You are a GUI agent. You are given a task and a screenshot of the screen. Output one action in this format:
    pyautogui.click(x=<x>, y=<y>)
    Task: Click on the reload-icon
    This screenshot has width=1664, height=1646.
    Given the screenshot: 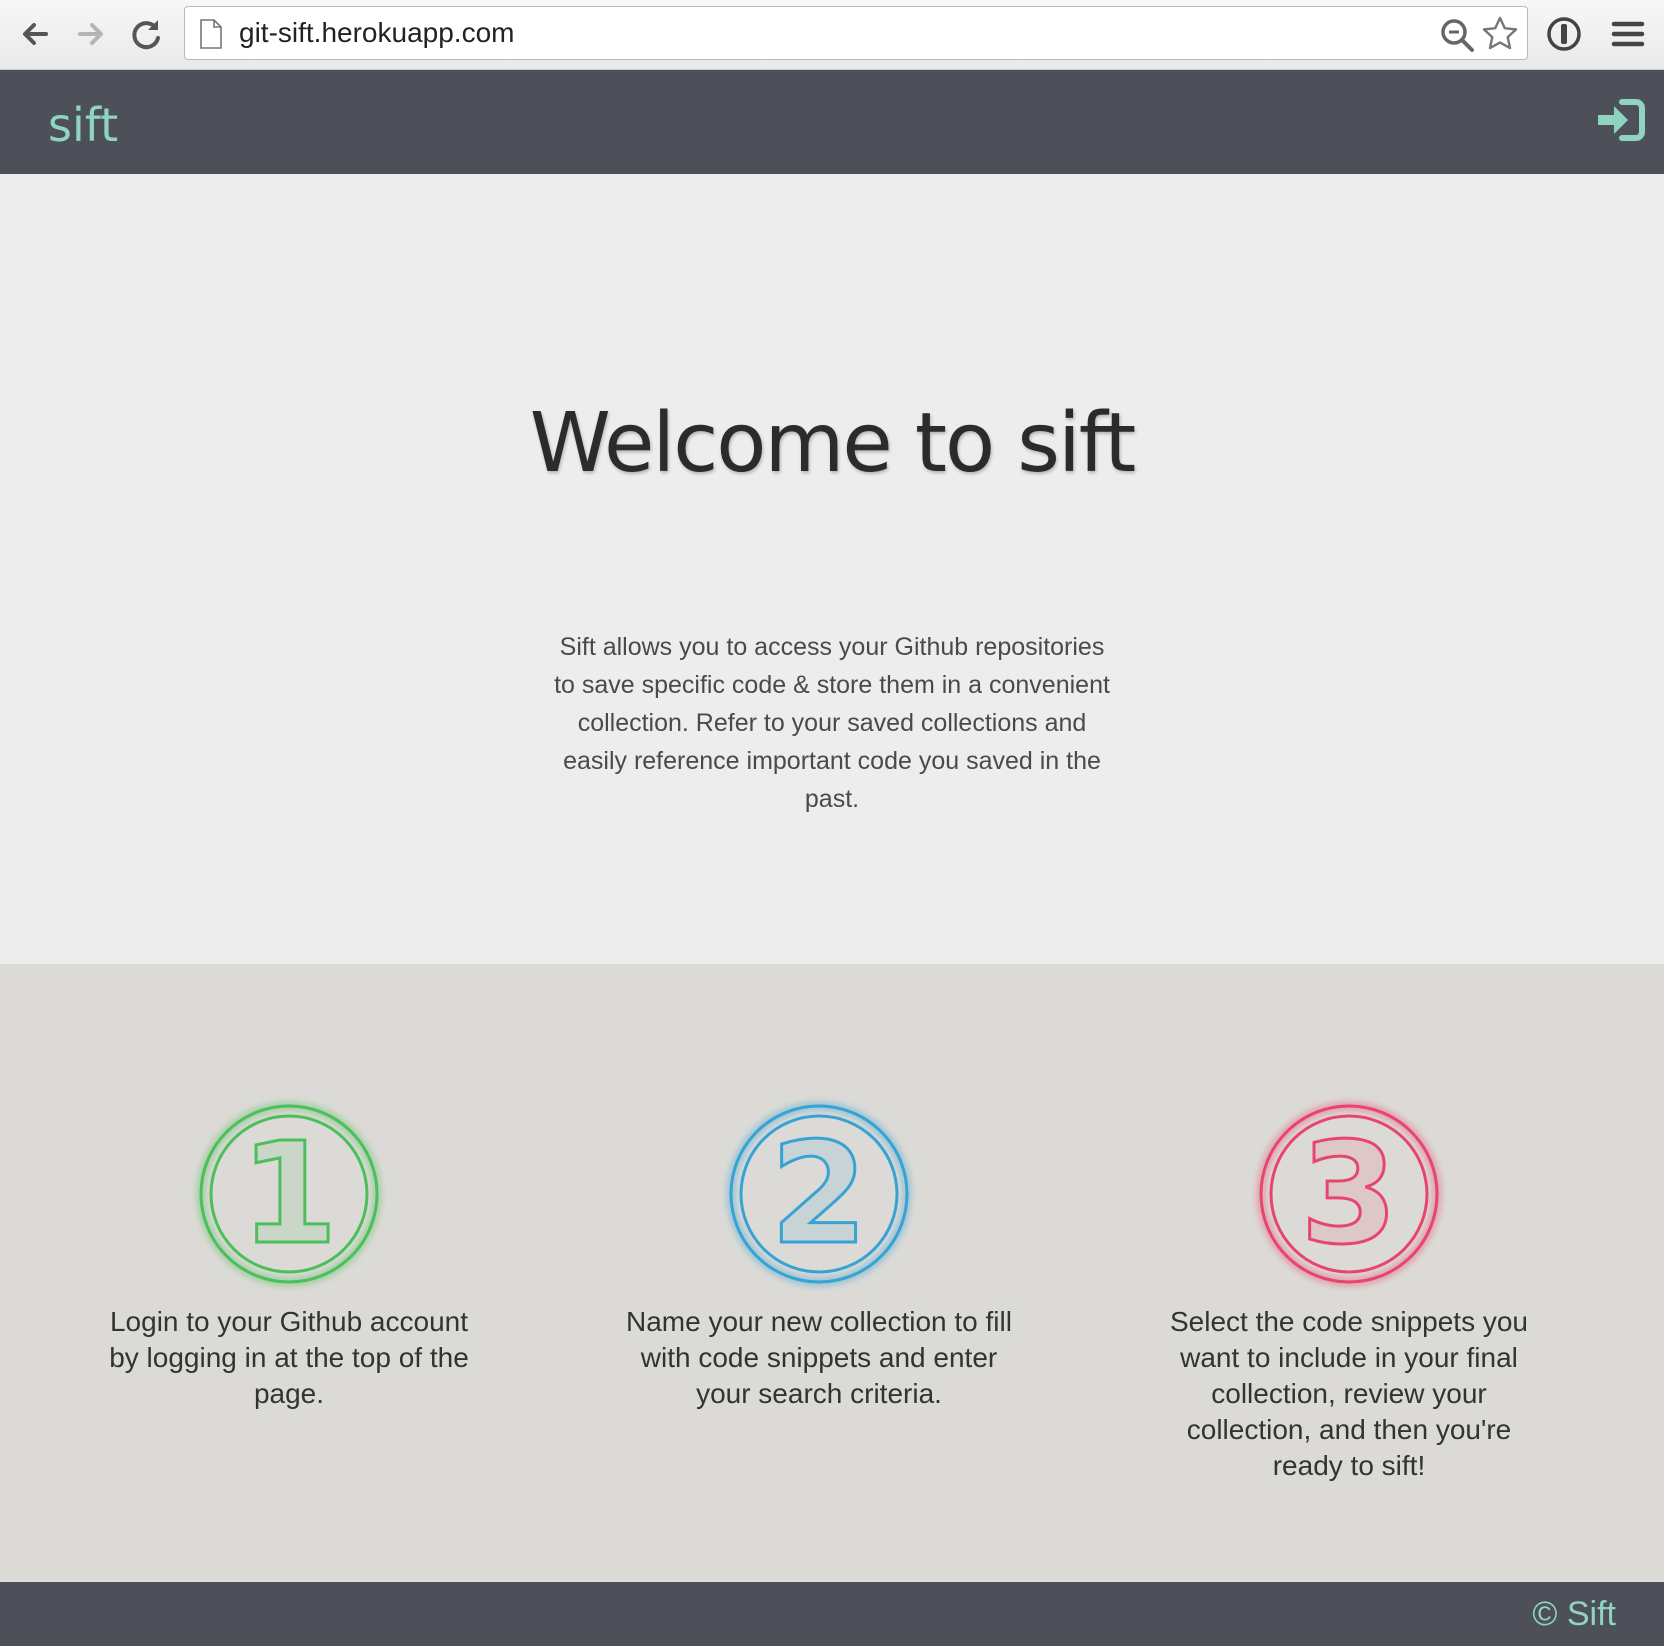 What is the action you would take?
    pyautogui.click(x=146, y=34)
    